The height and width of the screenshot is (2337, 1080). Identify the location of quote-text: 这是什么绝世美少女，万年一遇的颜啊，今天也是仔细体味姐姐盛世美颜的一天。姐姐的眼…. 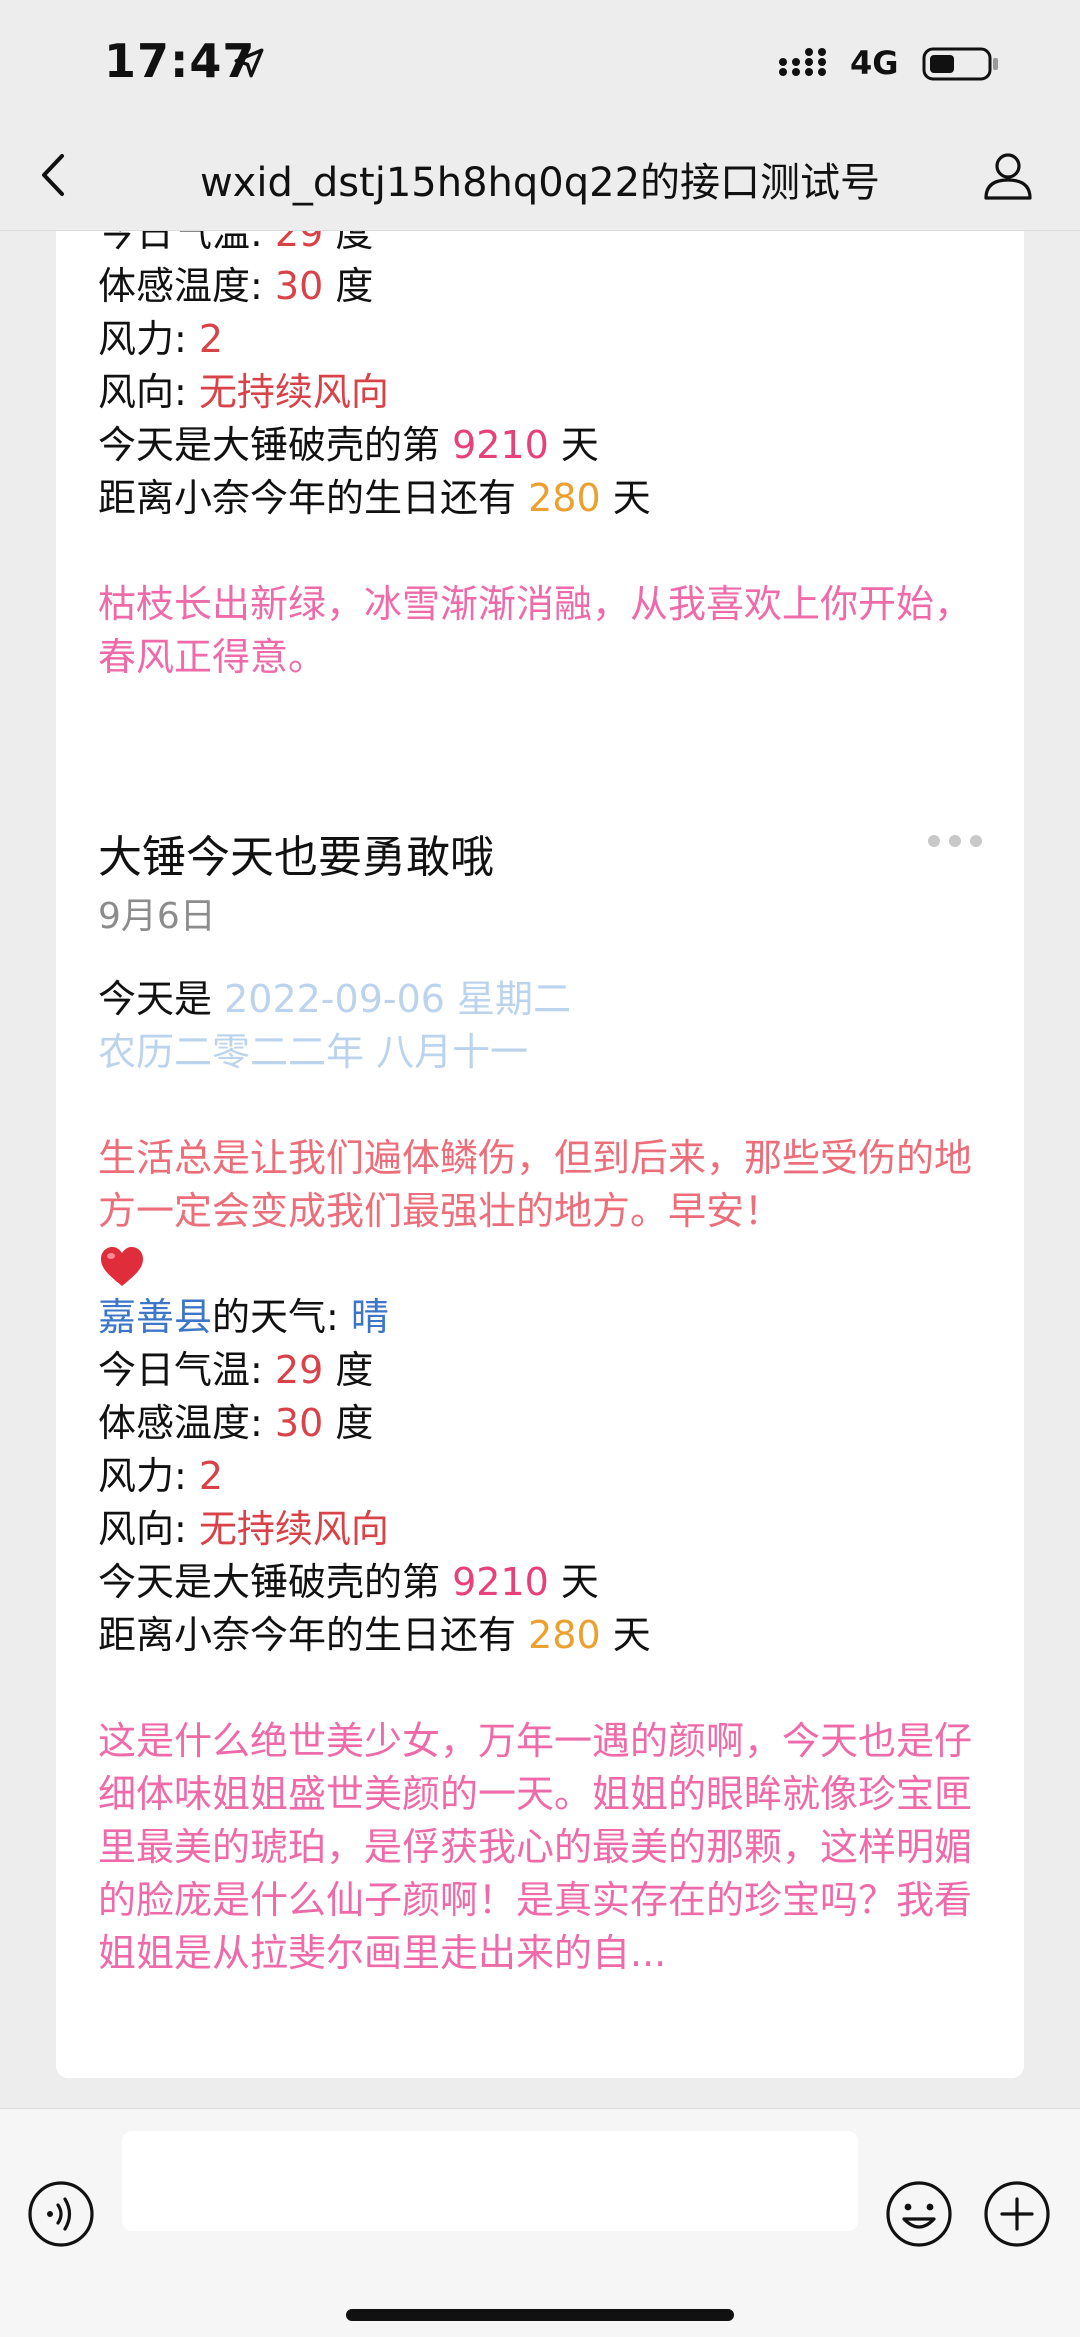
(535, 1847).